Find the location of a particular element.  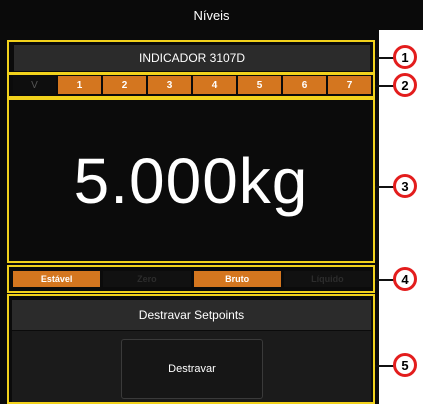

callout-badge-1: 1 is located at coordinates (405, 57).